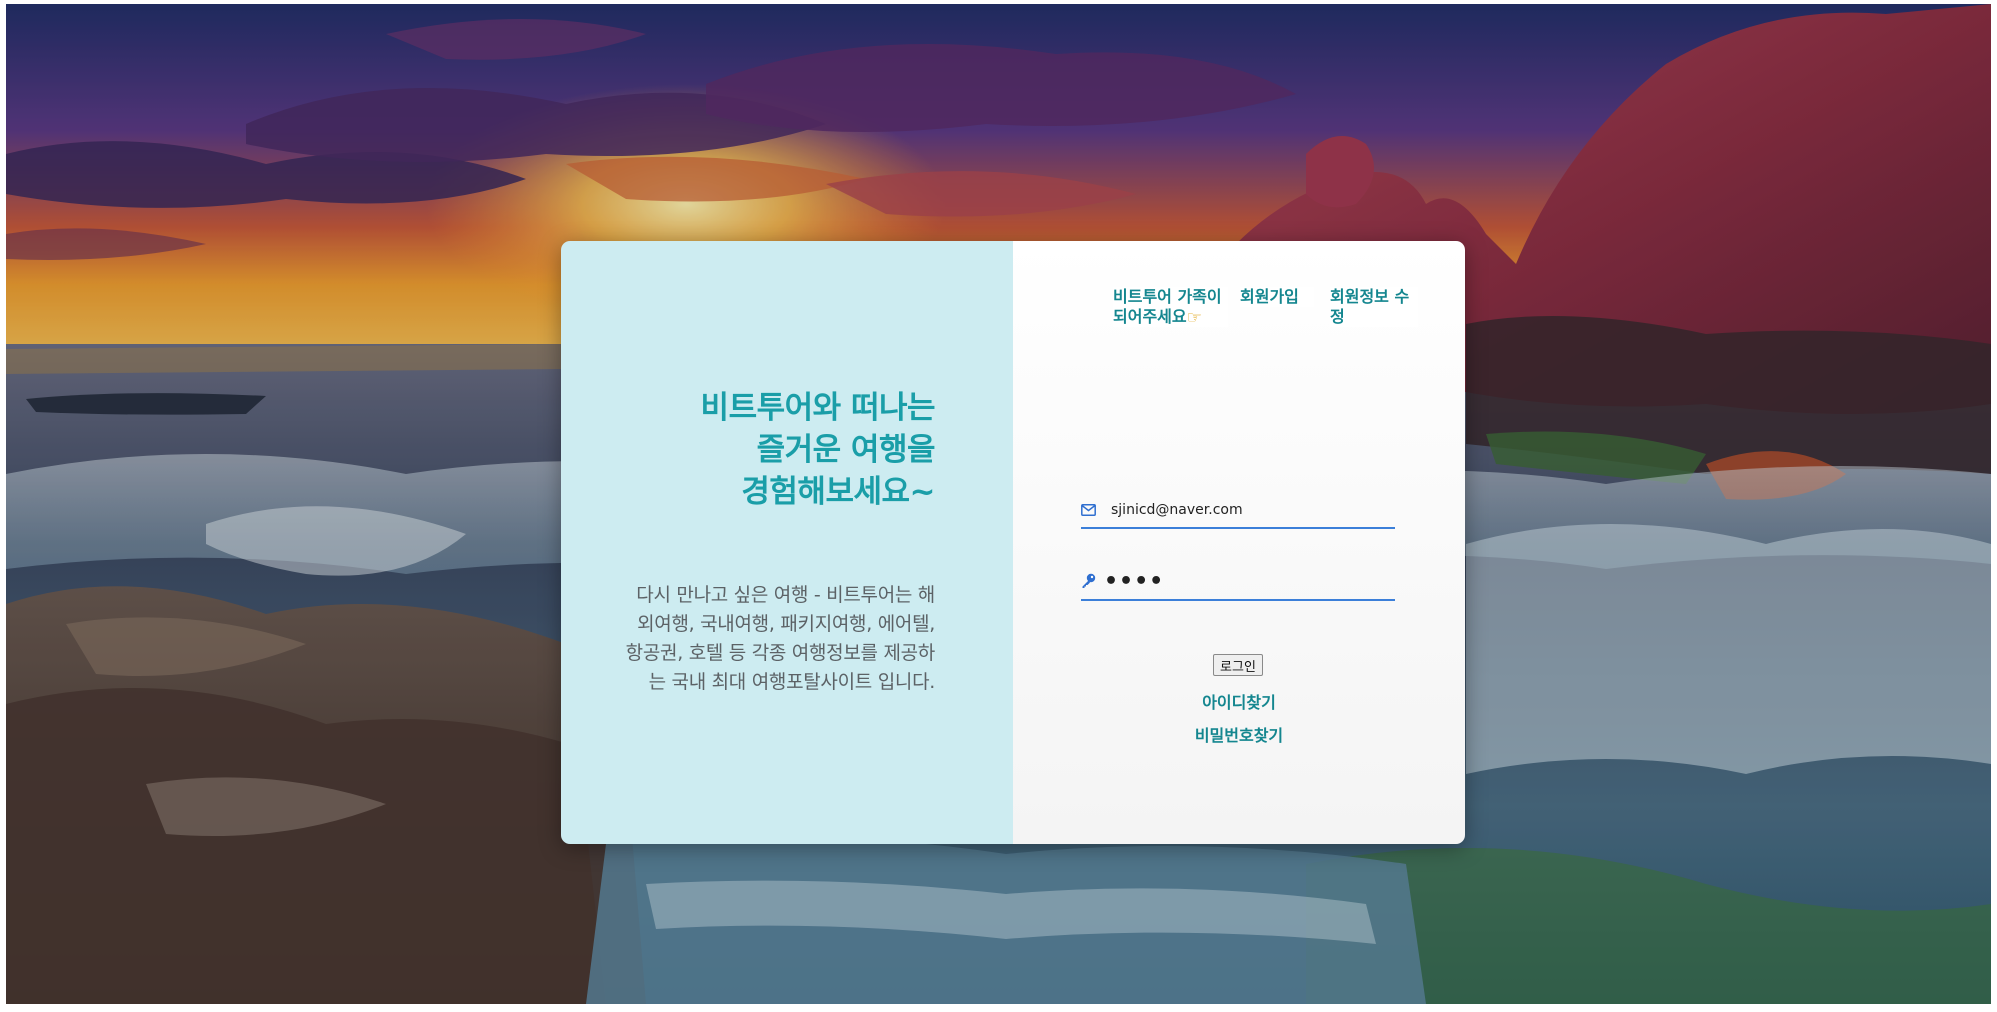  I want to click on edit-member-link: 회원정보 수정, so click(1374, 307).